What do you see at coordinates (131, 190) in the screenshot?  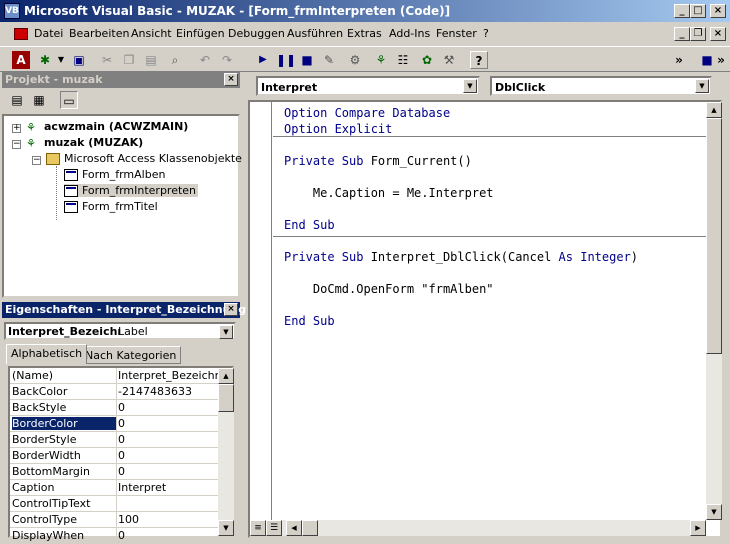 I see `tree-node-form-frminterpreten: Form_frmInterpreten` at bounding box center [131, 190].